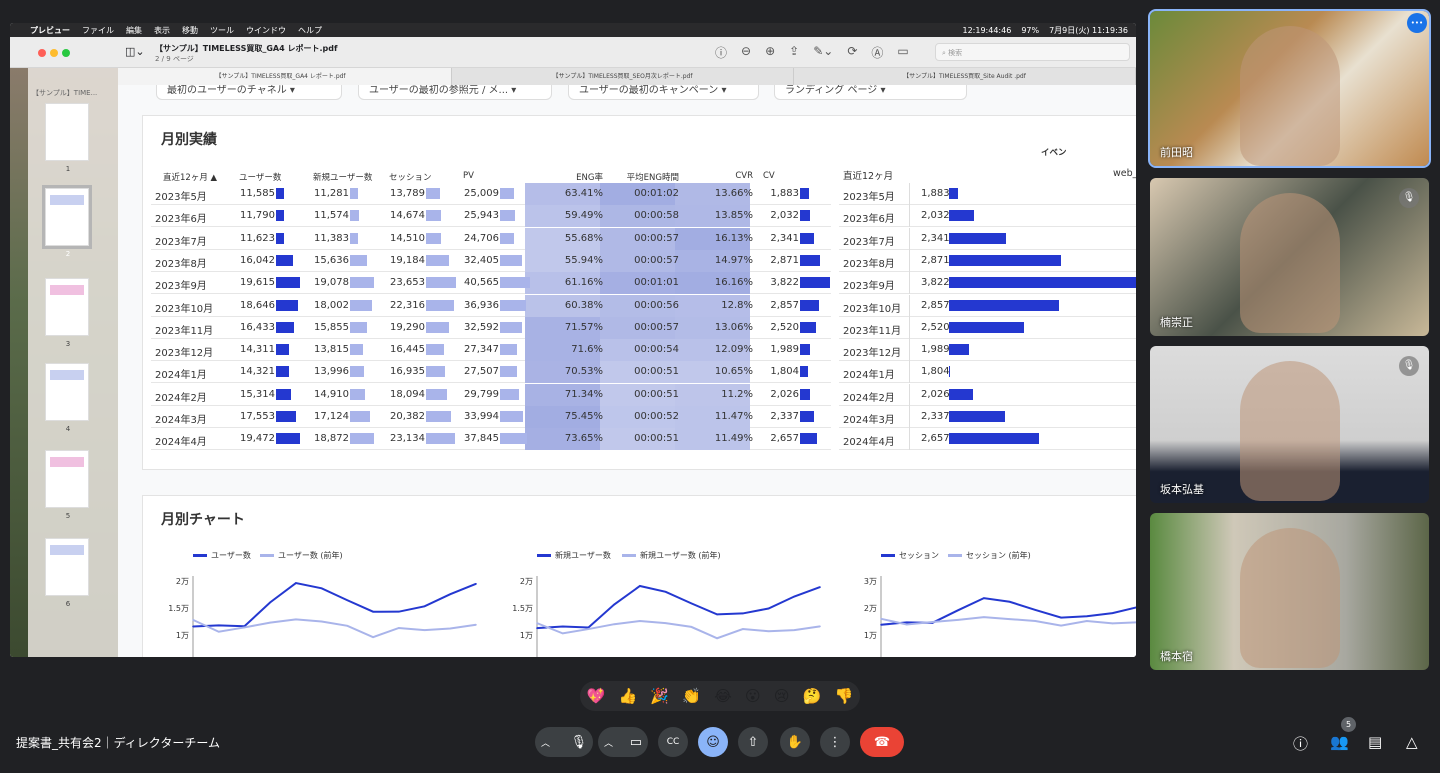  What do you see at coordinates (596, 696) in the screenshot?
I see `reaction-emoji: 💖` at bounding box center [596, 696].